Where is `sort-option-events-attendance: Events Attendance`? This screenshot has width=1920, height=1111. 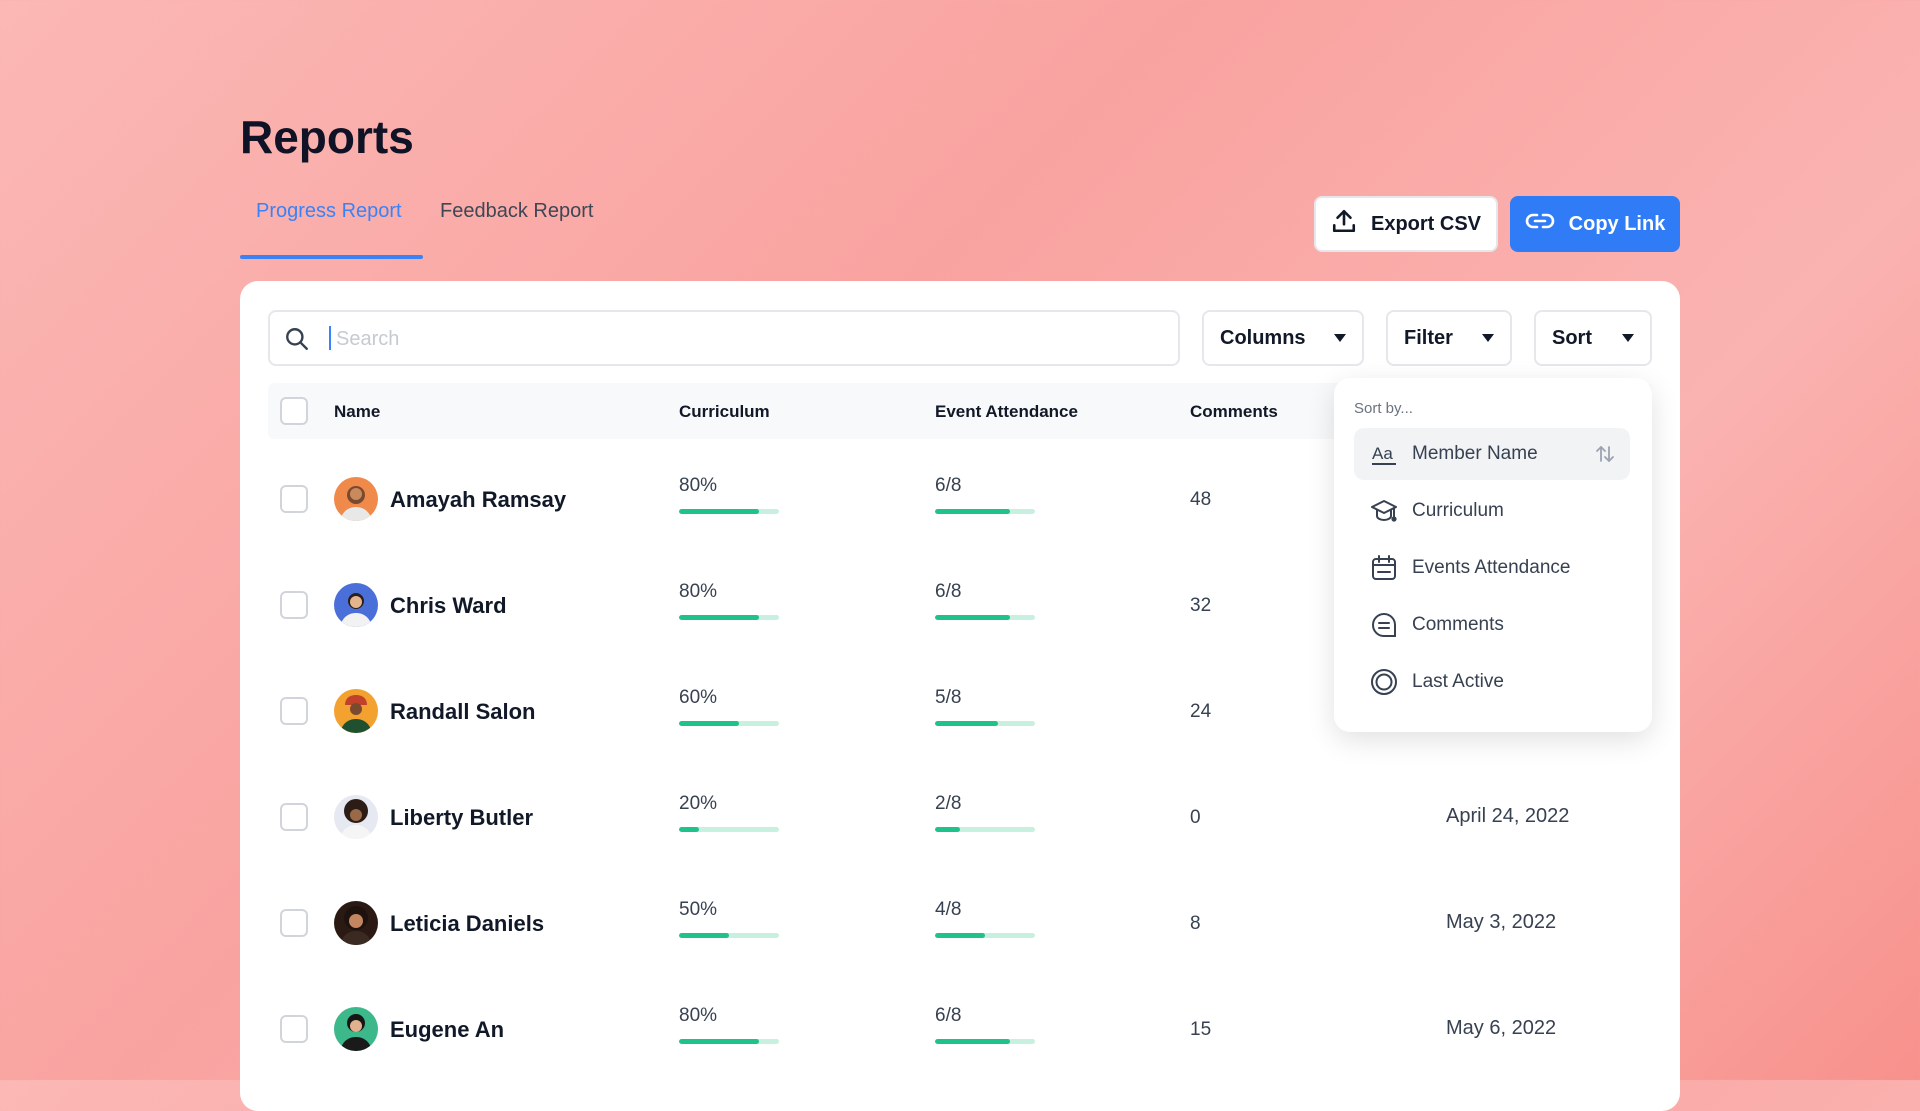 sort-option-events-attendance: Events Attendance is located at coordinates (1492, 568).